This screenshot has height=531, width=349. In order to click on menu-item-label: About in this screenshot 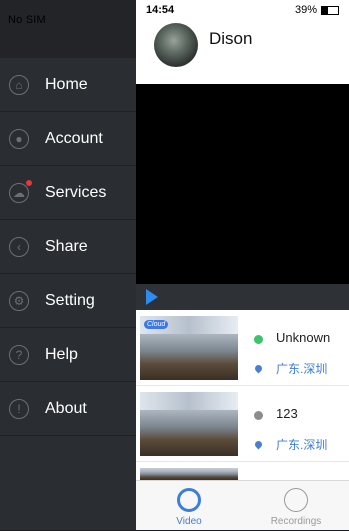, I will do `click(66, 408)`.